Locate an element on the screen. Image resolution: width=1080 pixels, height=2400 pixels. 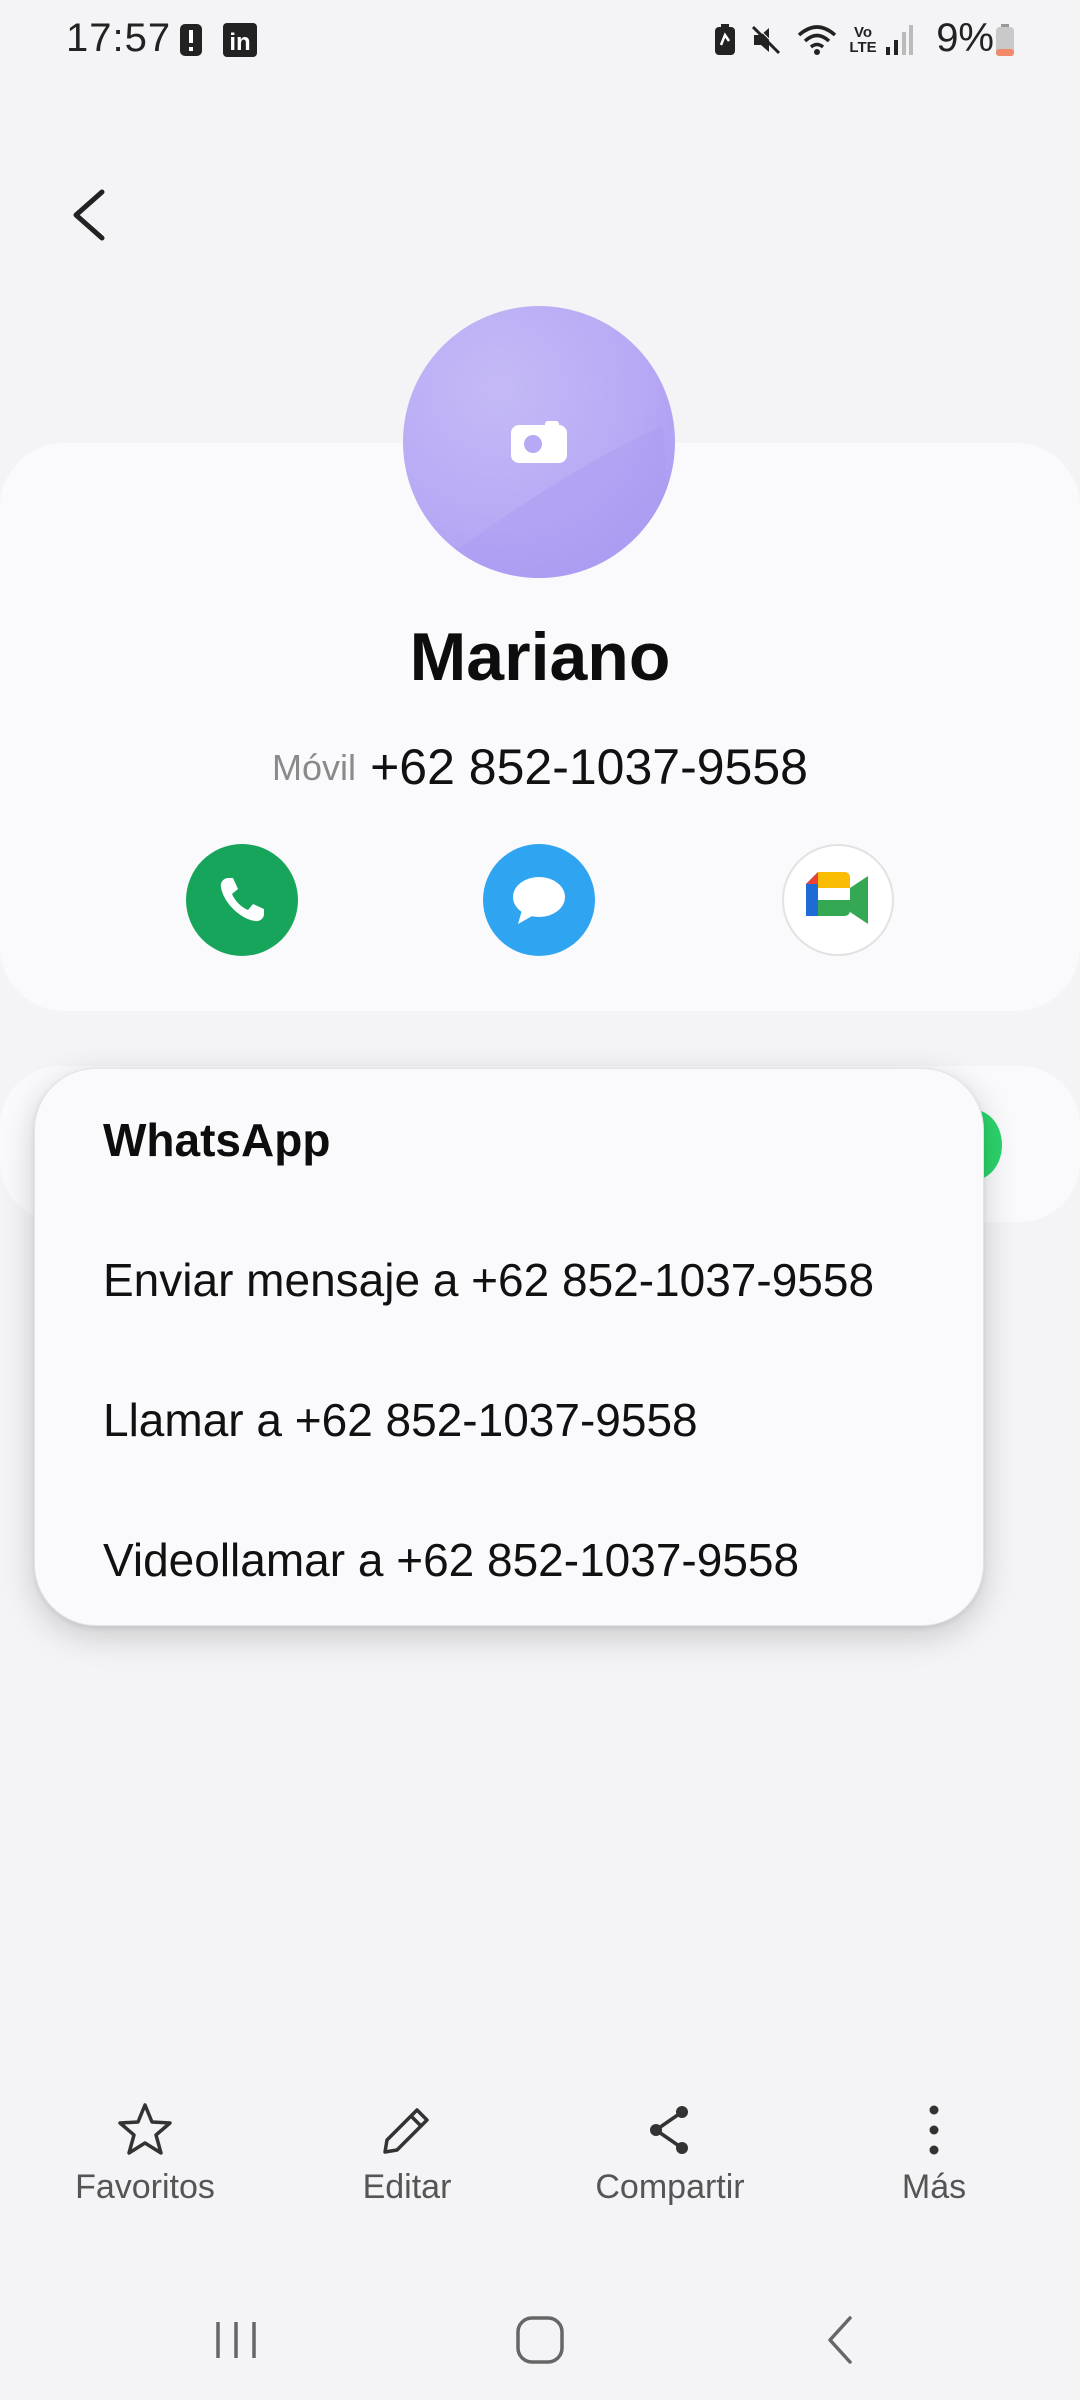
avatar is located at coordinates (539, 442).